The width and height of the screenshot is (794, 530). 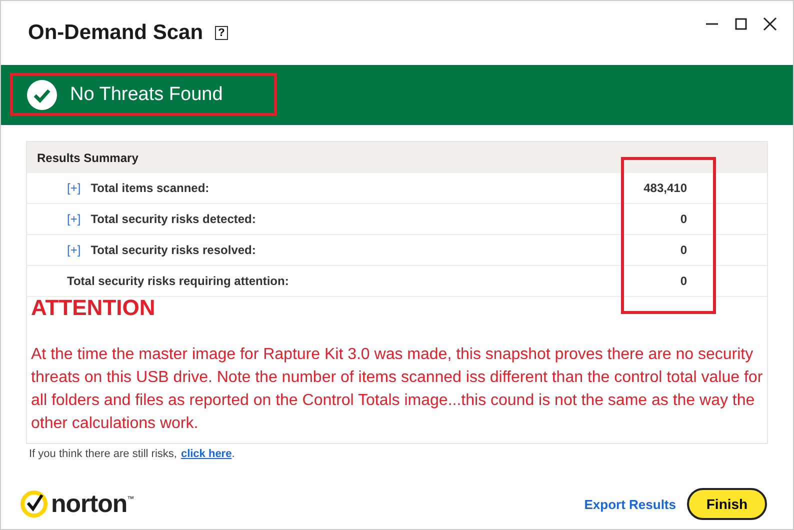 I want to click on help-button: ?, so click(x=221, y=33).